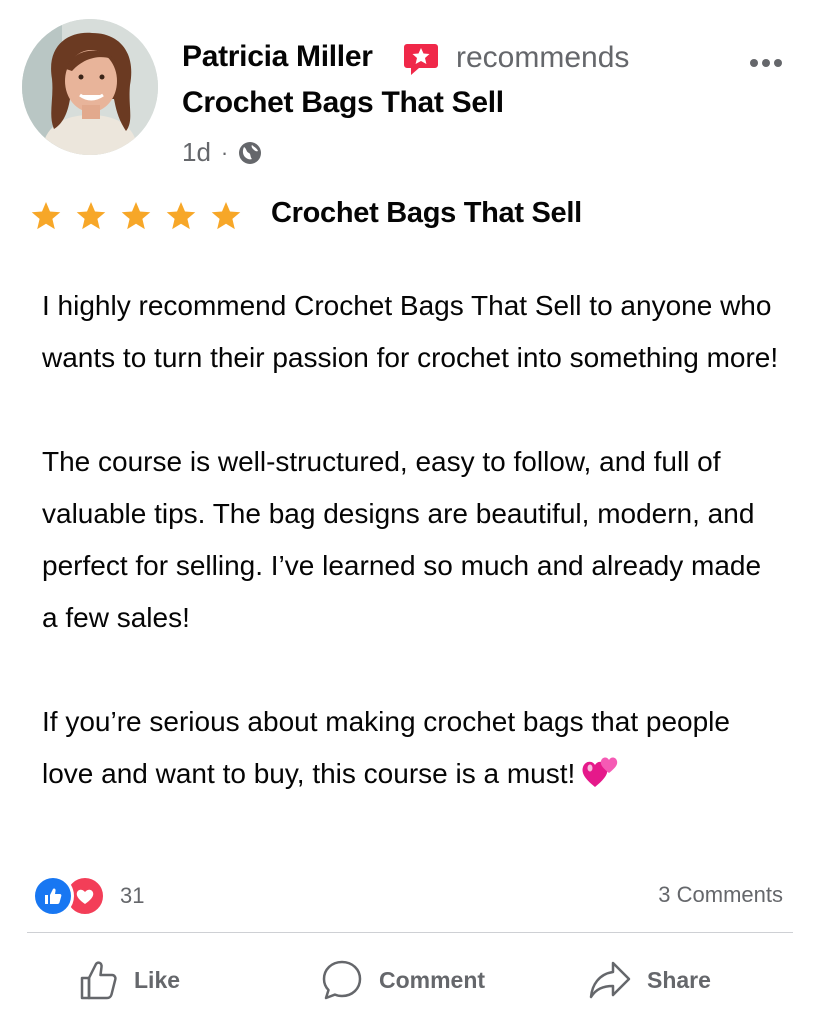 This screenshot has height=1024, width=819. I want to click on comments-count: 3 Comments, so click(720, 895).